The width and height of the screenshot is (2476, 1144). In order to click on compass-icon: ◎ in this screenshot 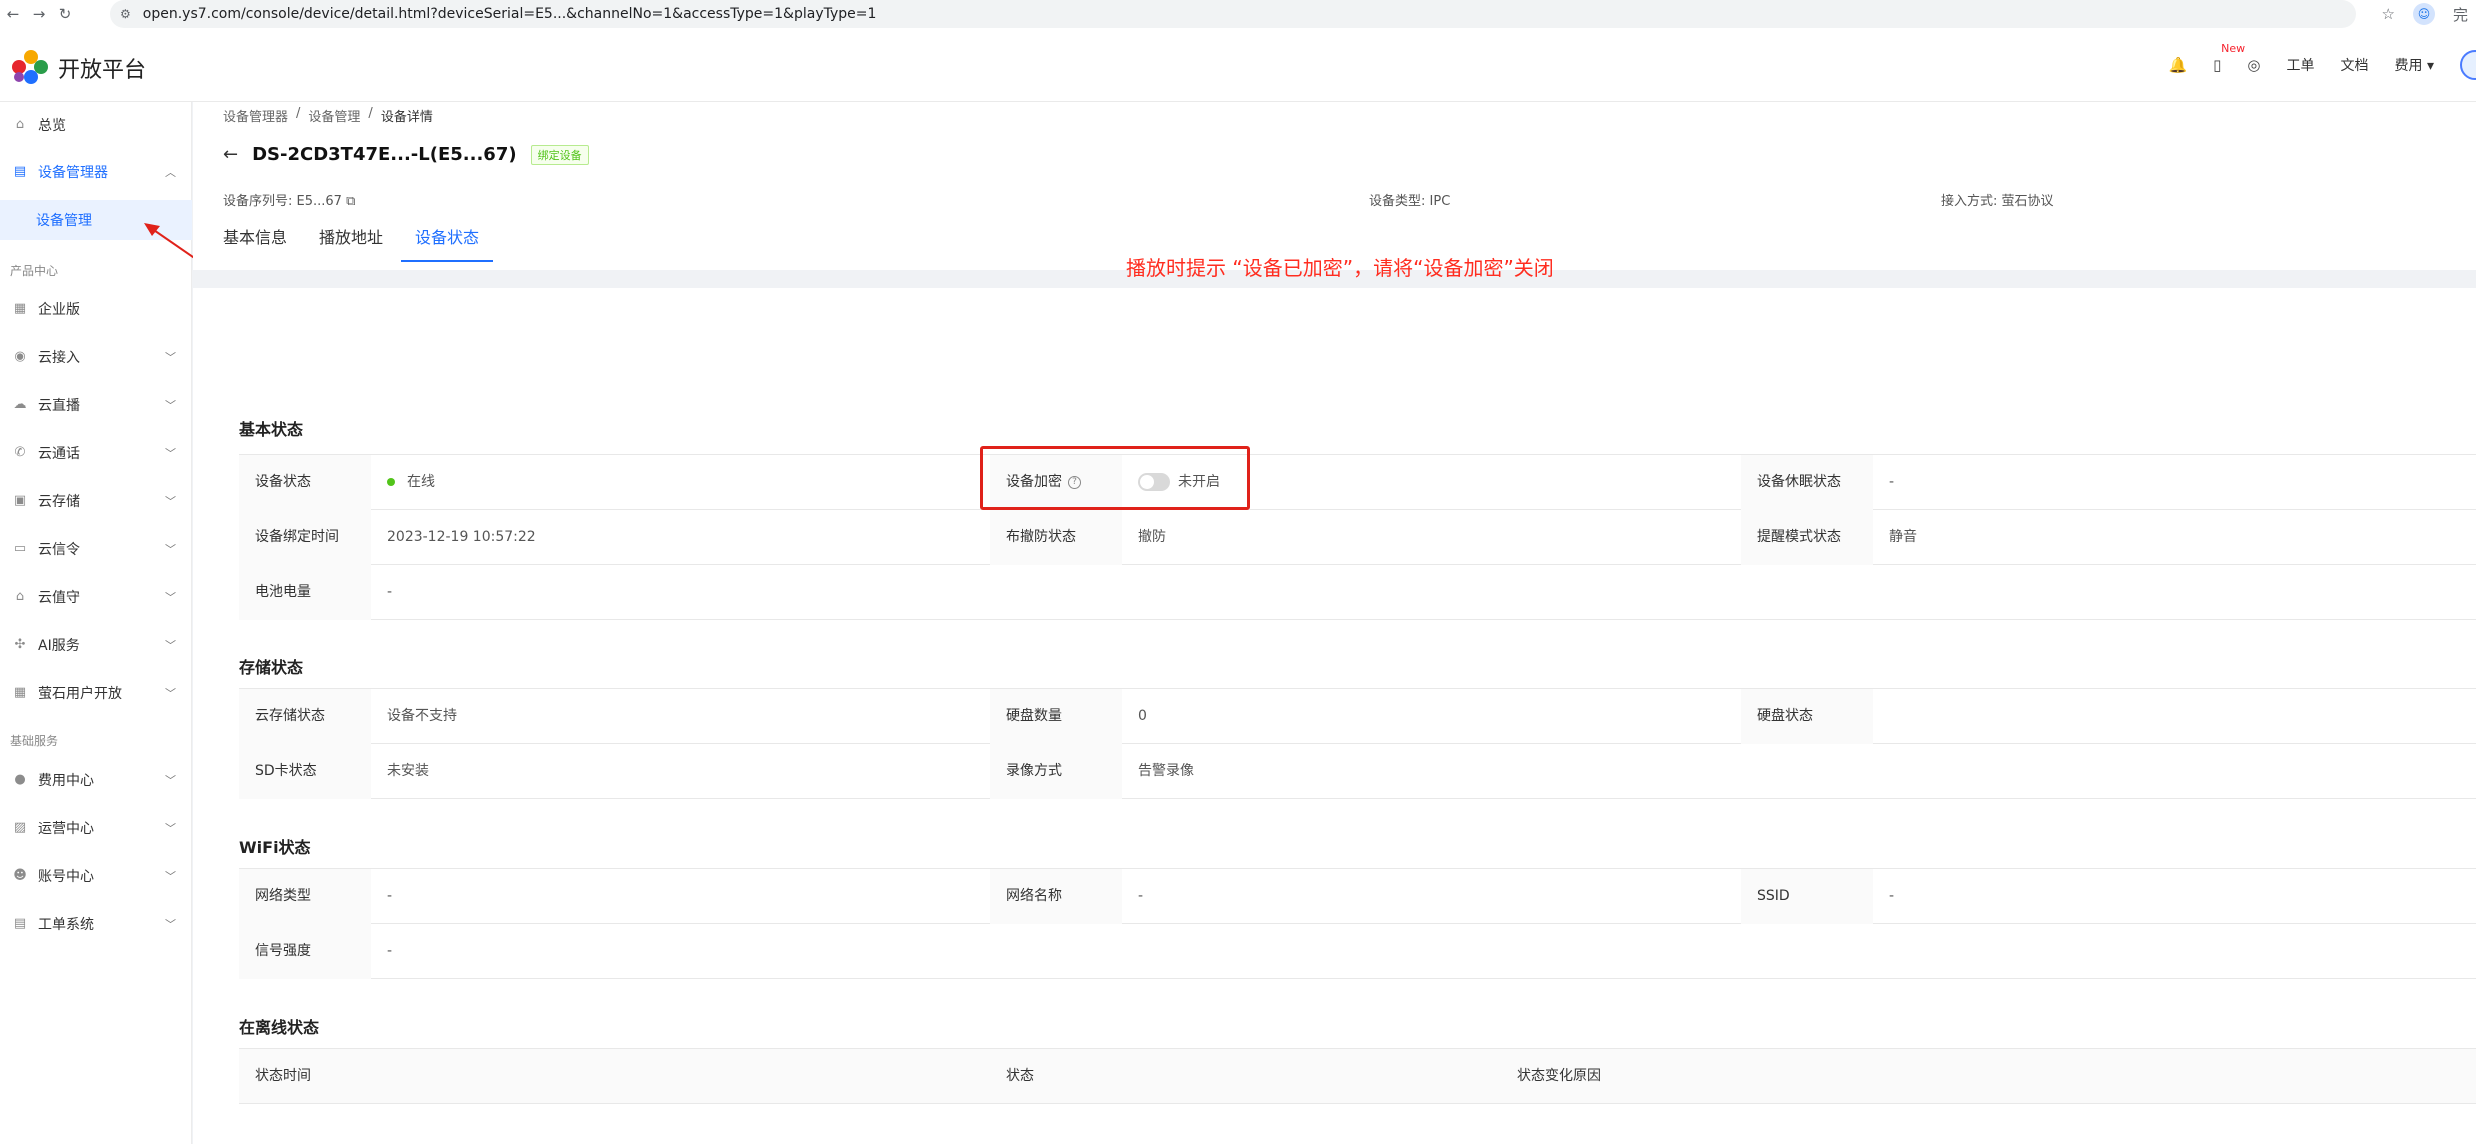, I will do `click(2253, 65)`.